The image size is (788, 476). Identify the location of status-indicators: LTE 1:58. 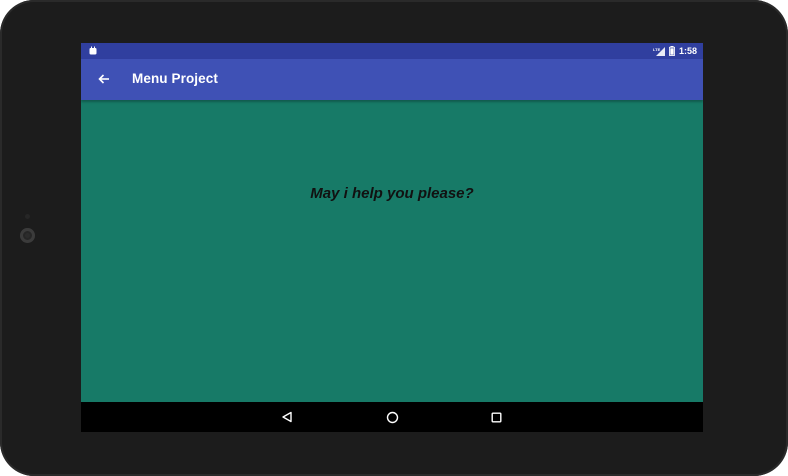
(675, 51).